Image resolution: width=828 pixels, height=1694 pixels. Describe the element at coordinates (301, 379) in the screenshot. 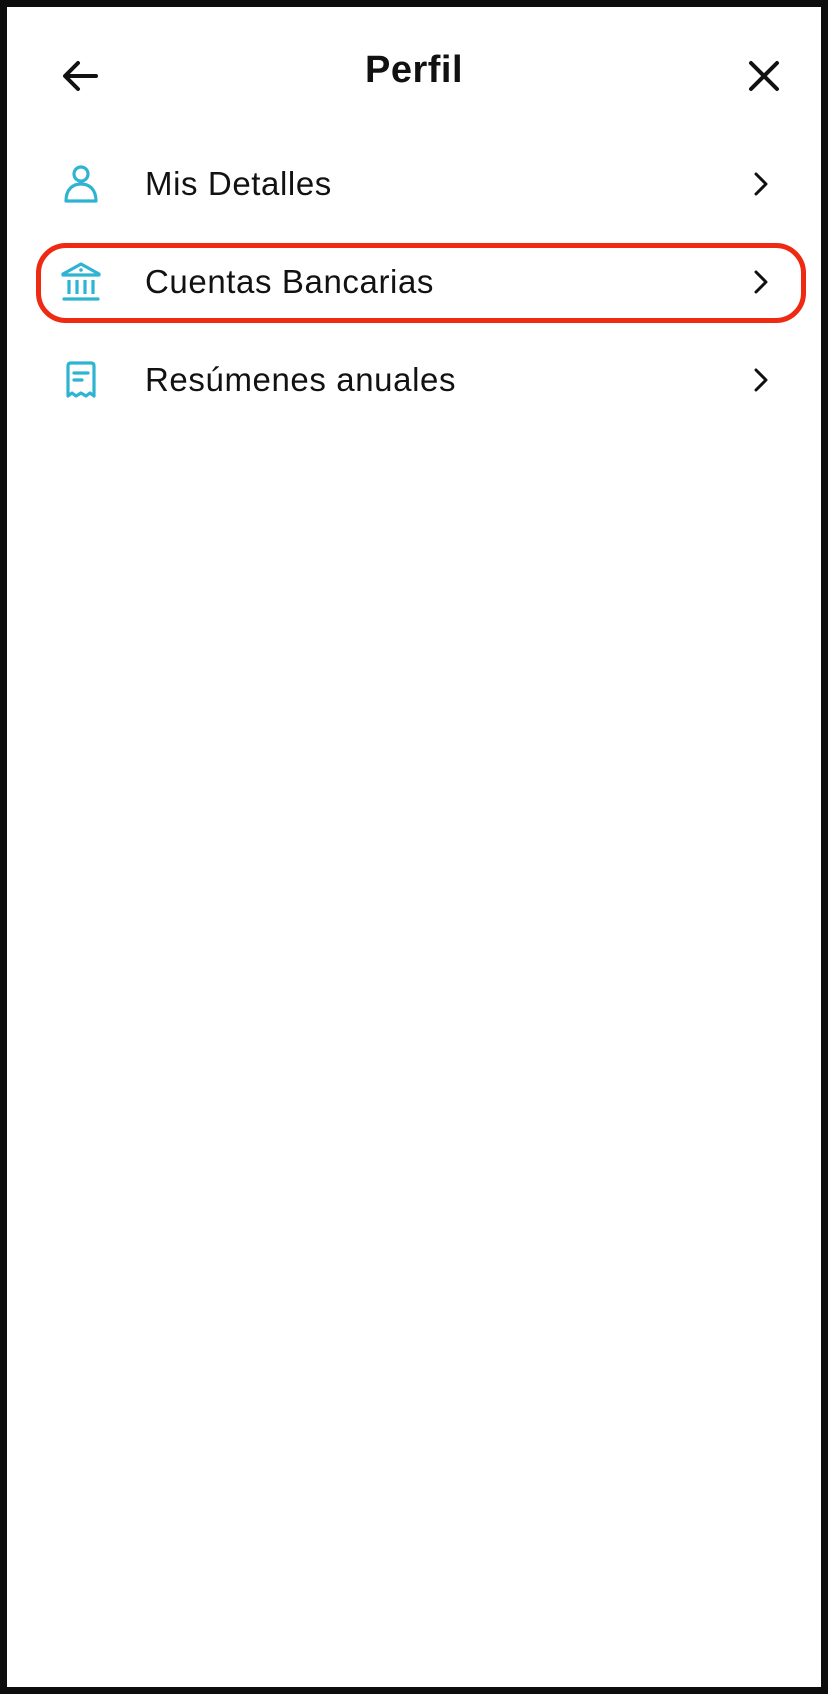

I see `menu-item-label: Resúmenes anuales` at that location.